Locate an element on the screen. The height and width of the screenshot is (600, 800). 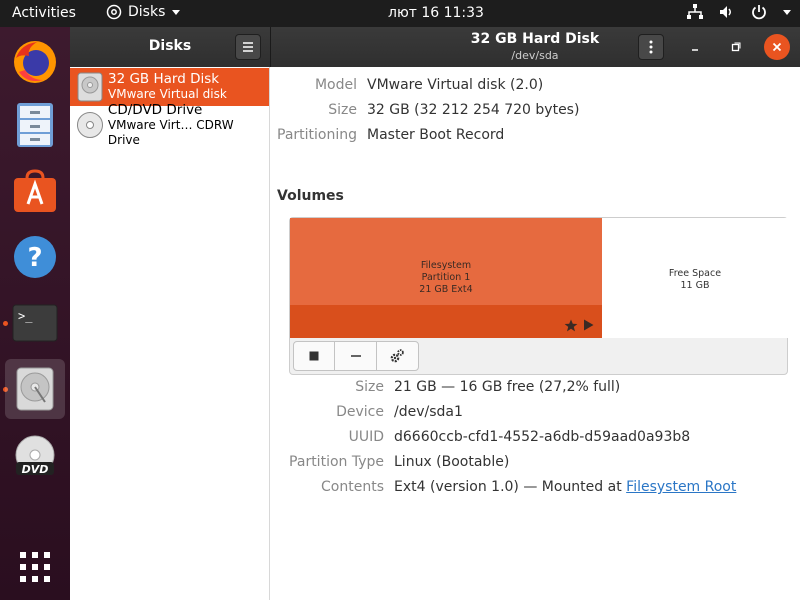
terminal-glyph: >_ is located at coordinates (25, 316).